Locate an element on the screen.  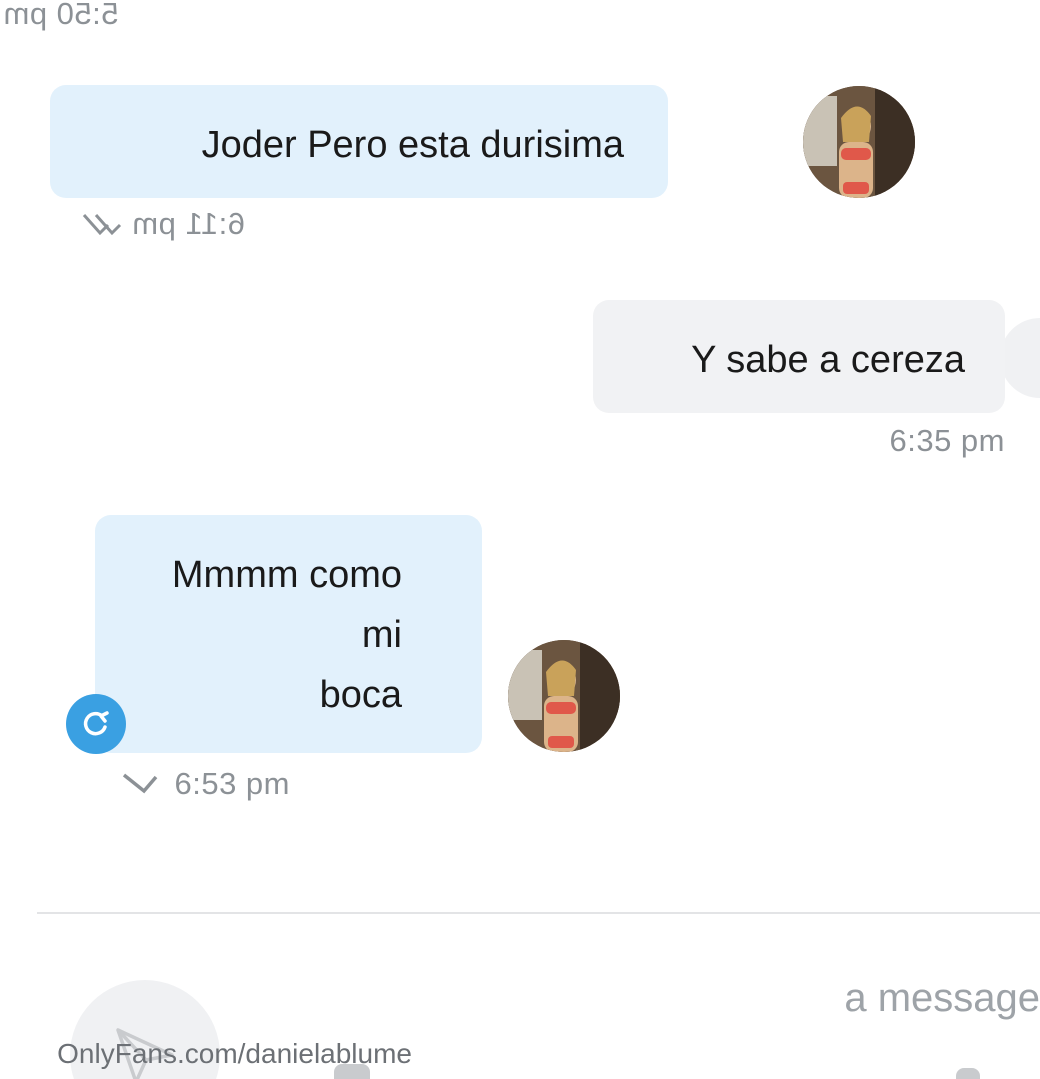
message-time: 6:35 pm is located at coordinates (947, 440).